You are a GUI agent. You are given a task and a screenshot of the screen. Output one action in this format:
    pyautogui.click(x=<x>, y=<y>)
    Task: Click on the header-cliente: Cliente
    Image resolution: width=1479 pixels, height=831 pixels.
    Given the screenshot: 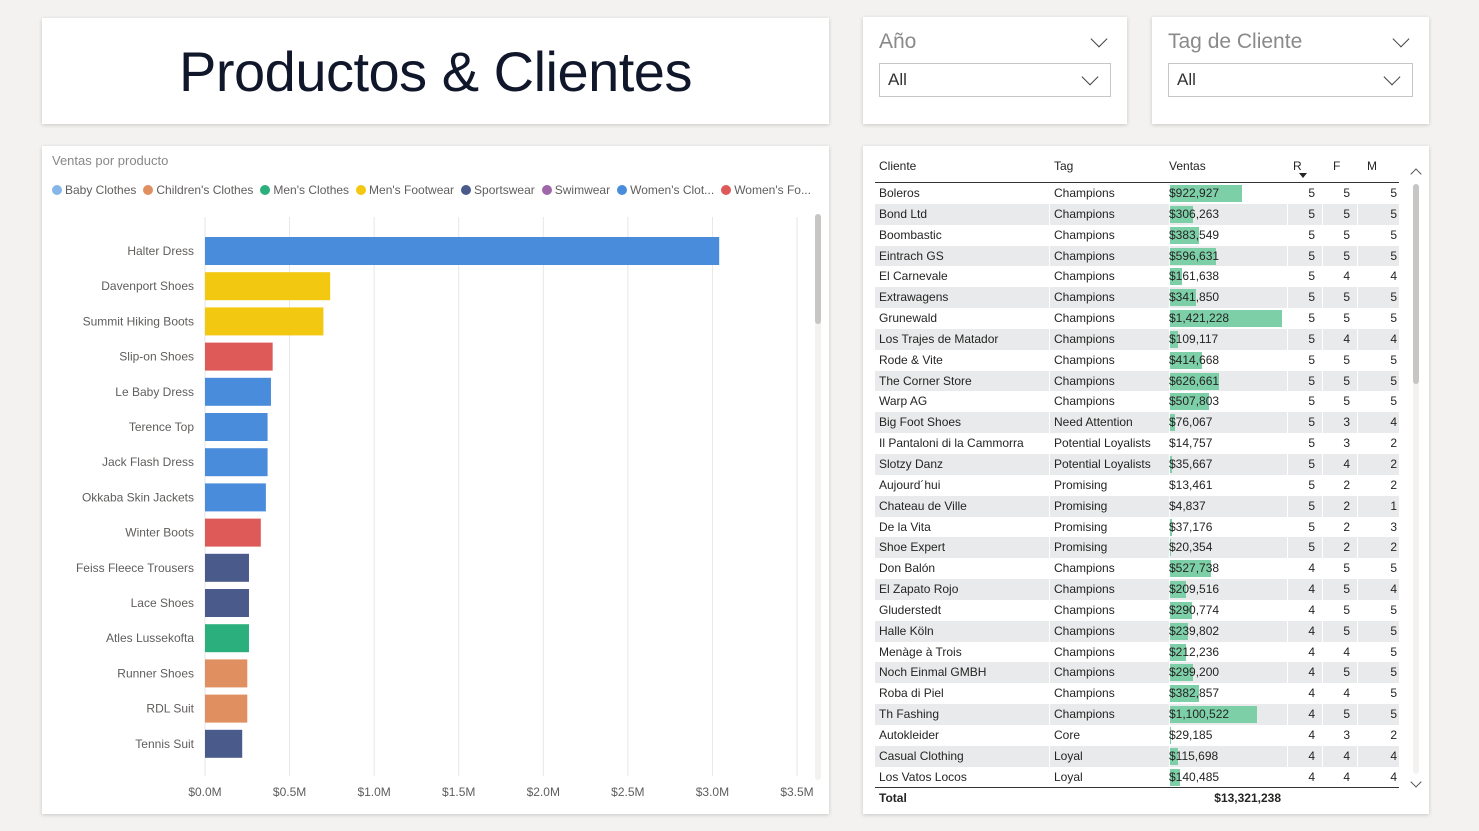 What is the action you would take?
    pyautogui.click(x=964, y=168)
    